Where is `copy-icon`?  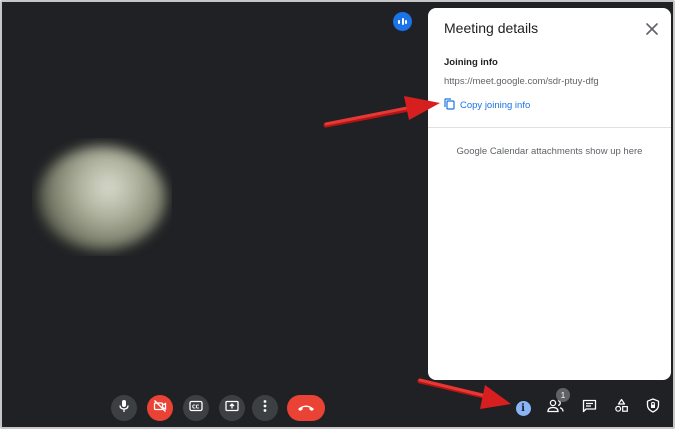 copy-icon is located at coordinates (449, 105).